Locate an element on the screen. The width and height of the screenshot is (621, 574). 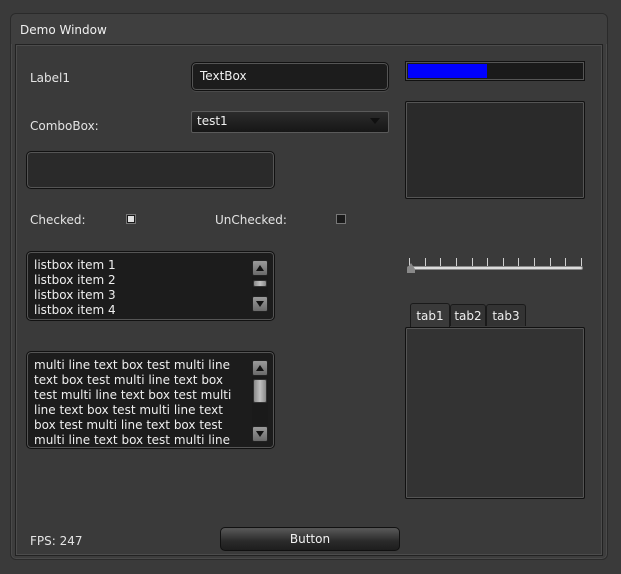
fps-label: FPS: 247 is located at coordinates (56, 541).